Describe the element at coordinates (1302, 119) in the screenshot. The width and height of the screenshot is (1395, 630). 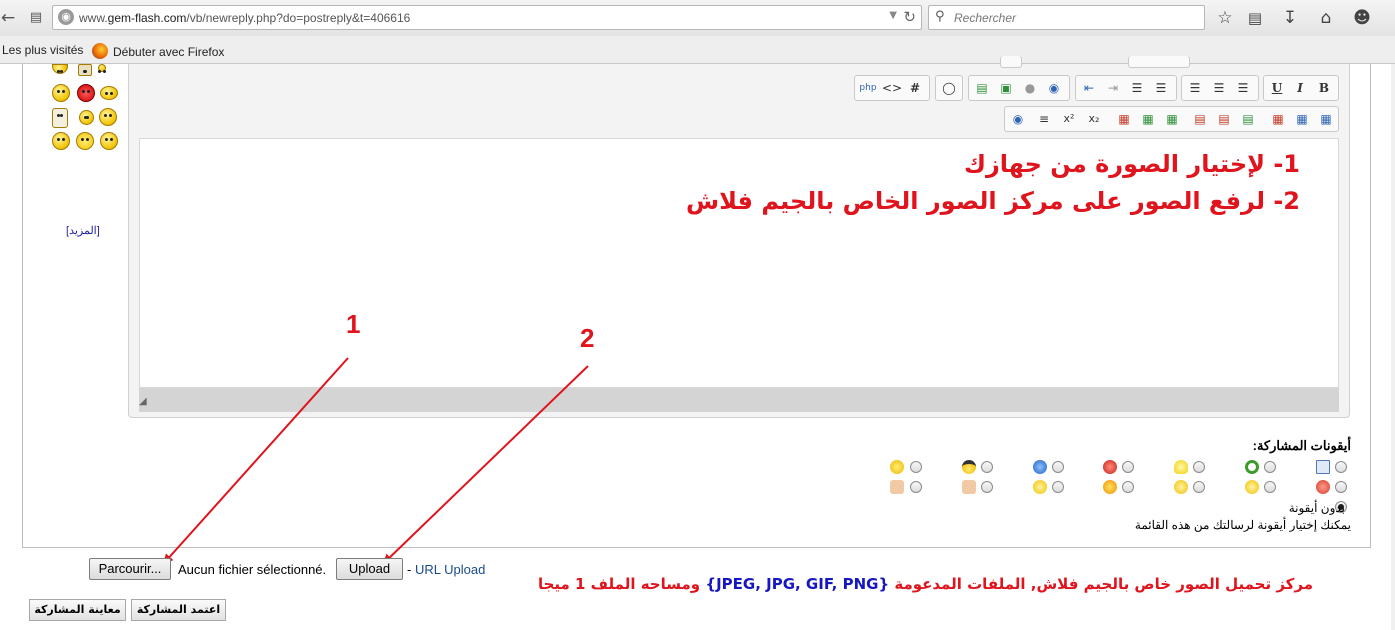
I see `table-cell-icon: ▦` at that location.